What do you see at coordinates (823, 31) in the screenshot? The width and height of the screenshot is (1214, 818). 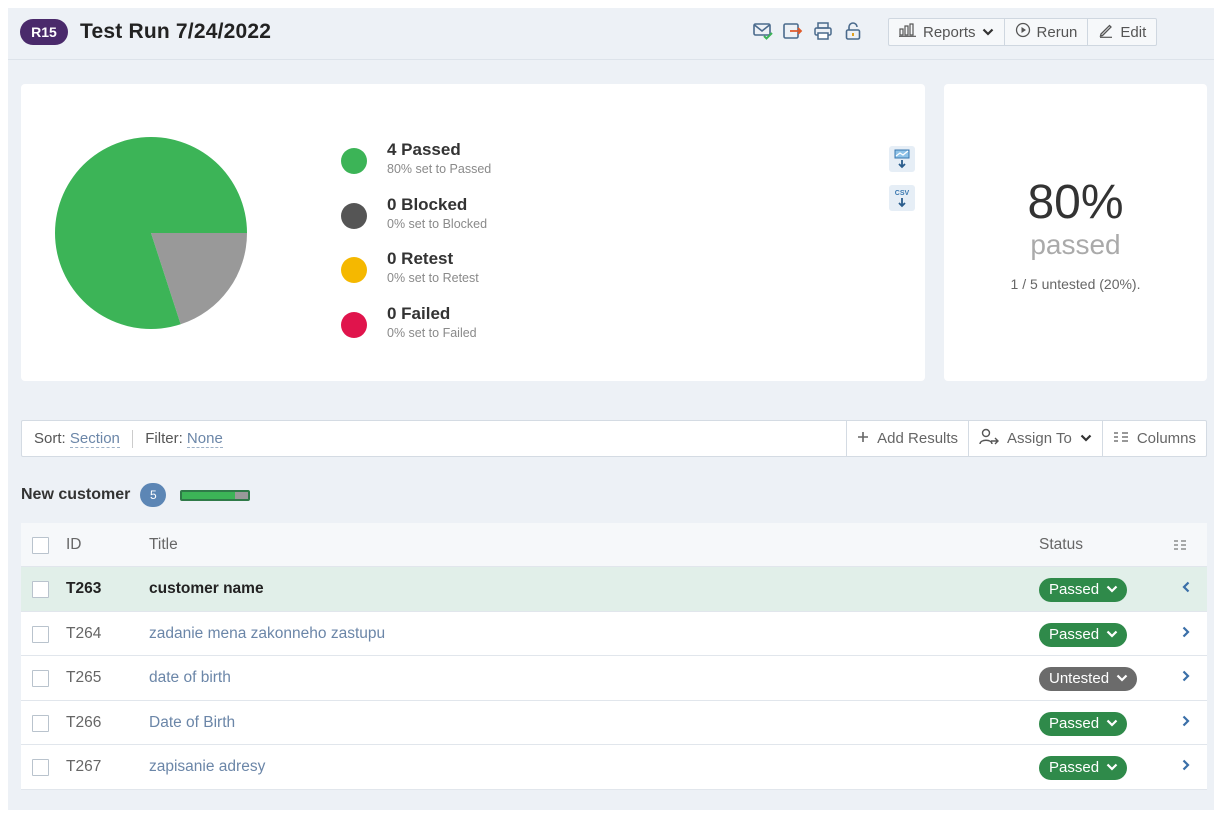 I see `print-icon` at bounding box center [823, 31].